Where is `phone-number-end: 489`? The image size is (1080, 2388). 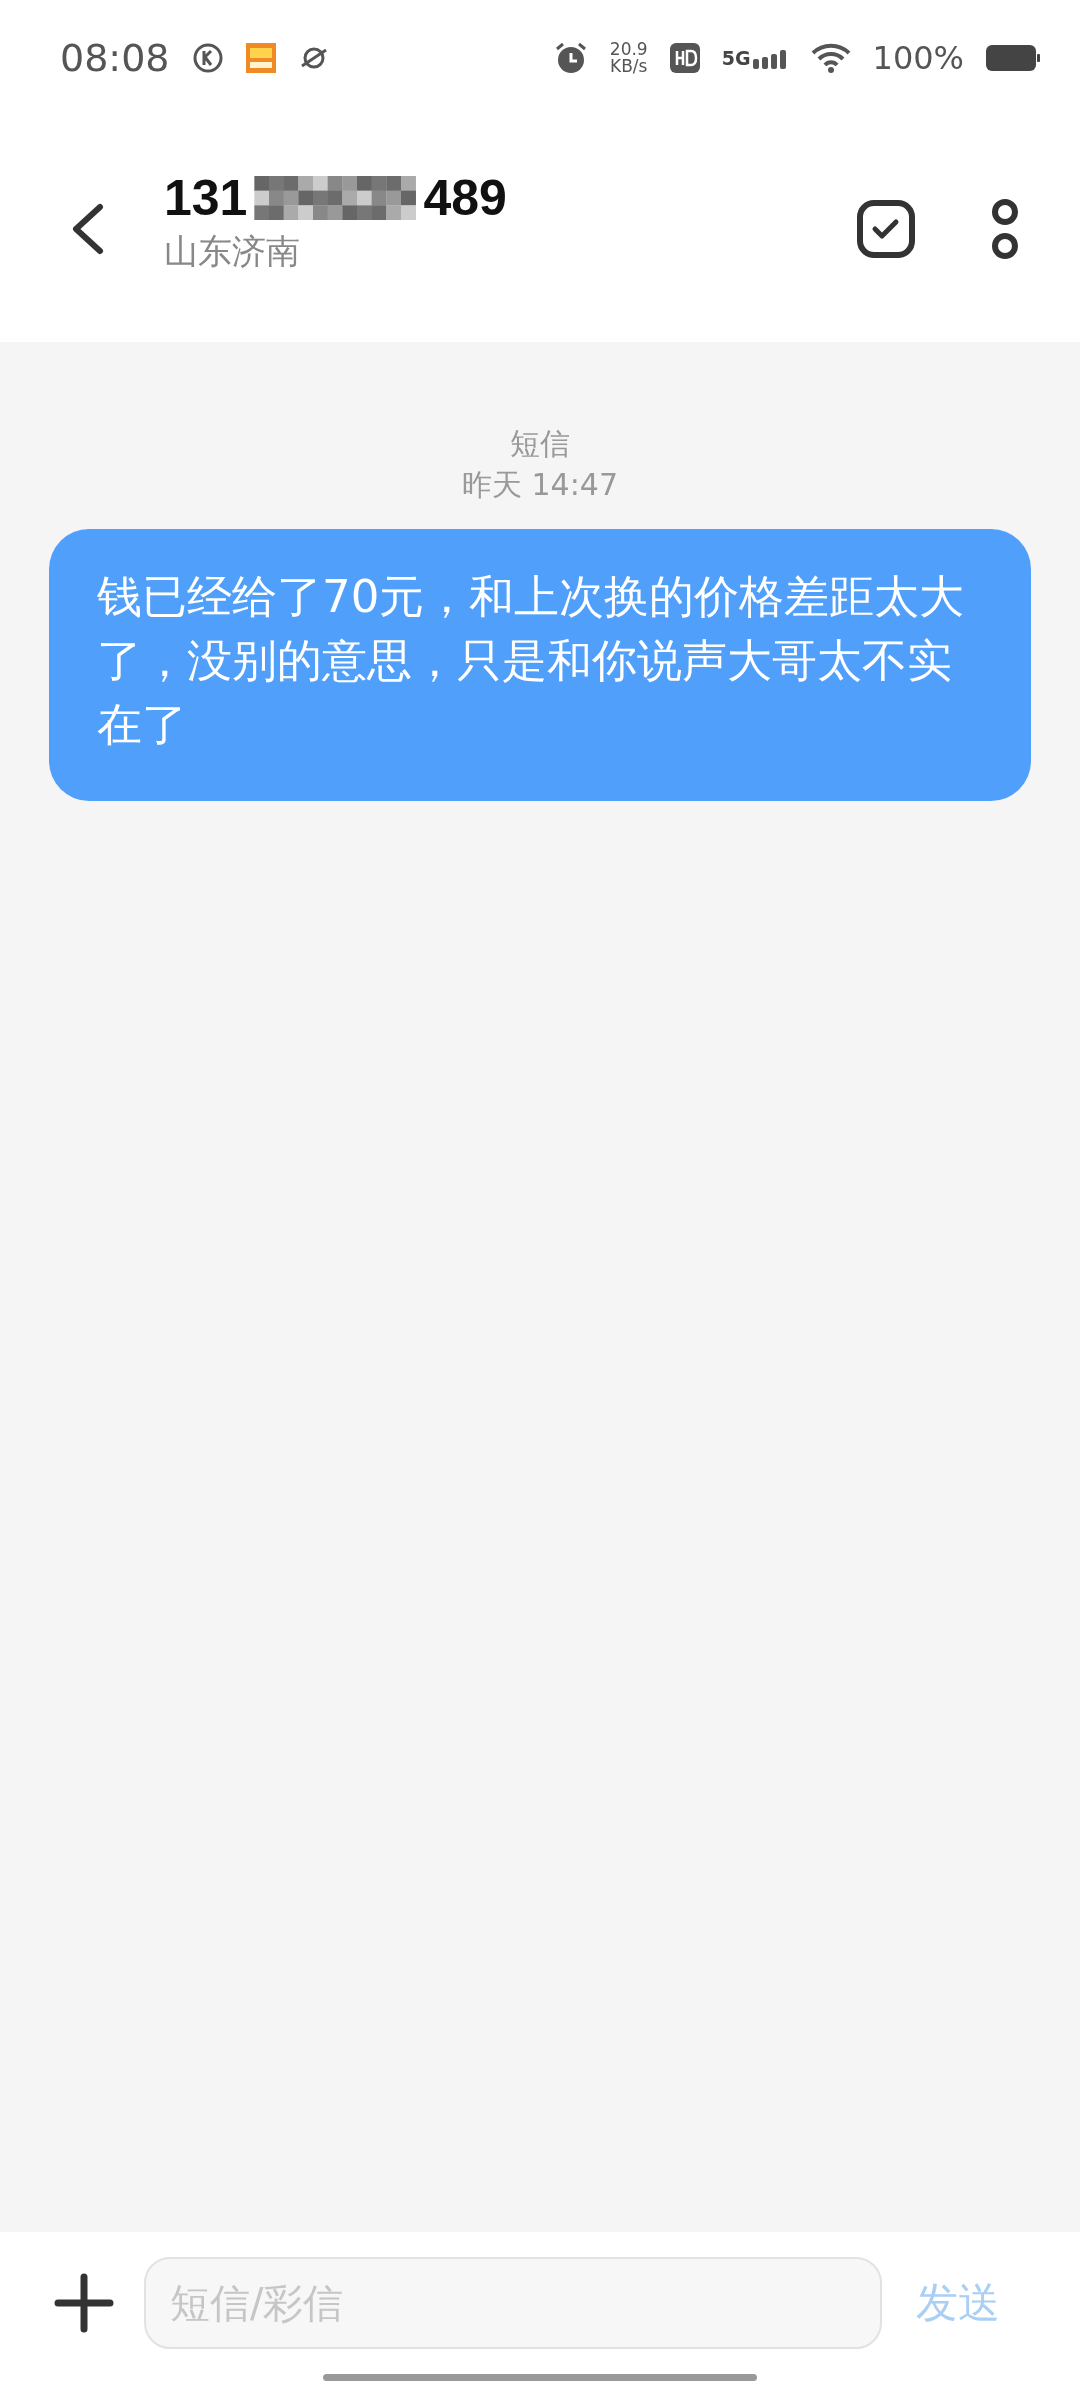 phone-number-end: 489 is located at coordinates (465, 198).